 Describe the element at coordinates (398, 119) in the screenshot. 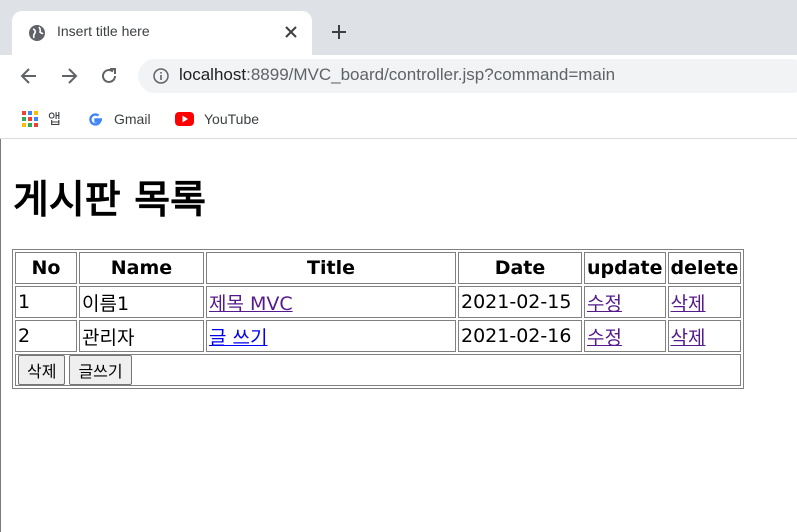

I see `bookmarks-bar: 앱 Gmail YouTube` at that location.